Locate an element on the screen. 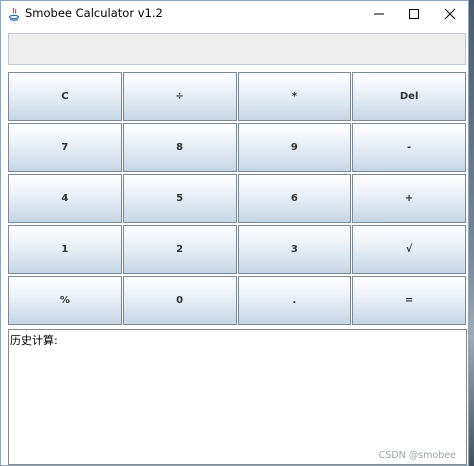 This screenshot has height=466, width=474. add-button: + is located at coordinates (409, 198).